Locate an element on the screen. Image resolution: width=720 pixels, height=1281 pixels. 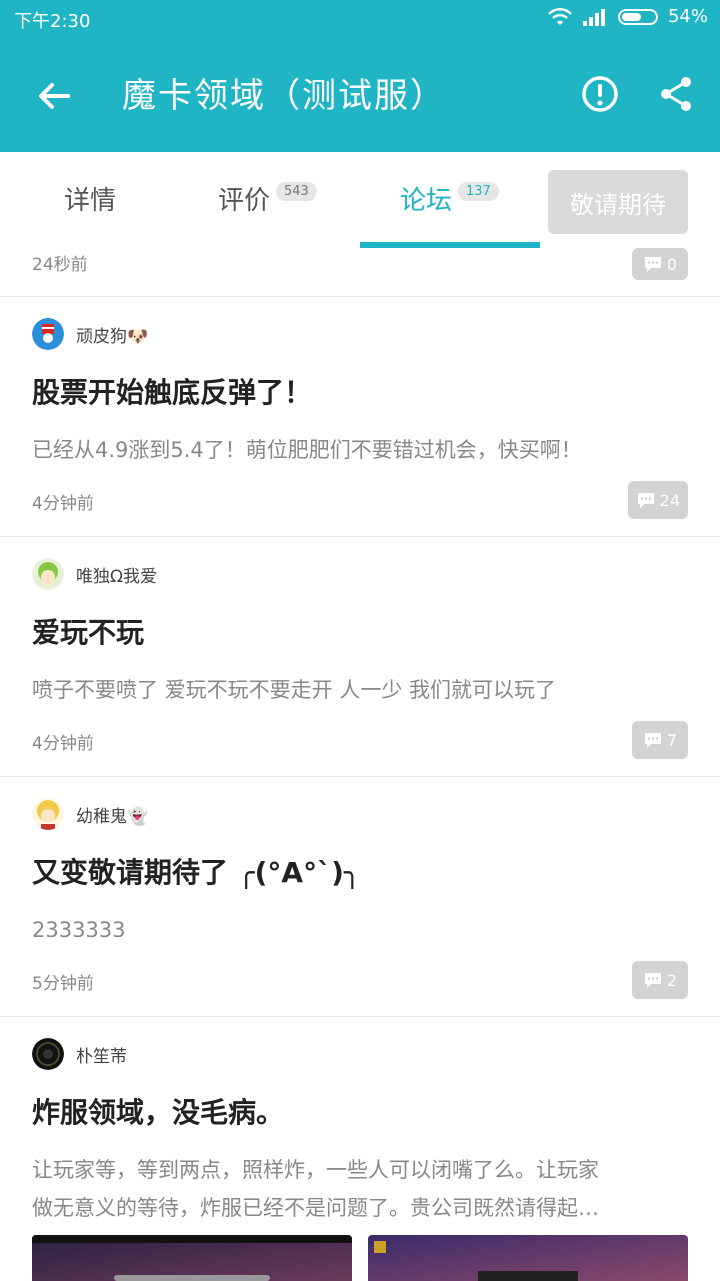
wifi-icon is located at coordinates (560, 16).